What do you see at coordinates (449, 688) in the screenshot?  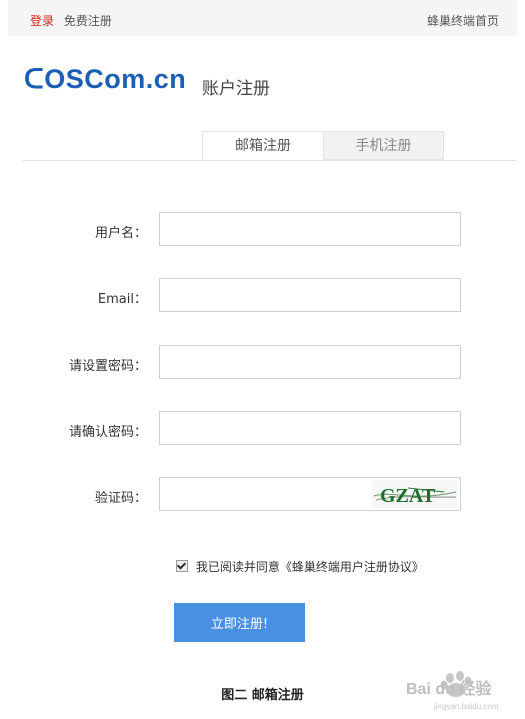 I see `watermark-text: Bai du 经验` at bounding box center [449, 688].